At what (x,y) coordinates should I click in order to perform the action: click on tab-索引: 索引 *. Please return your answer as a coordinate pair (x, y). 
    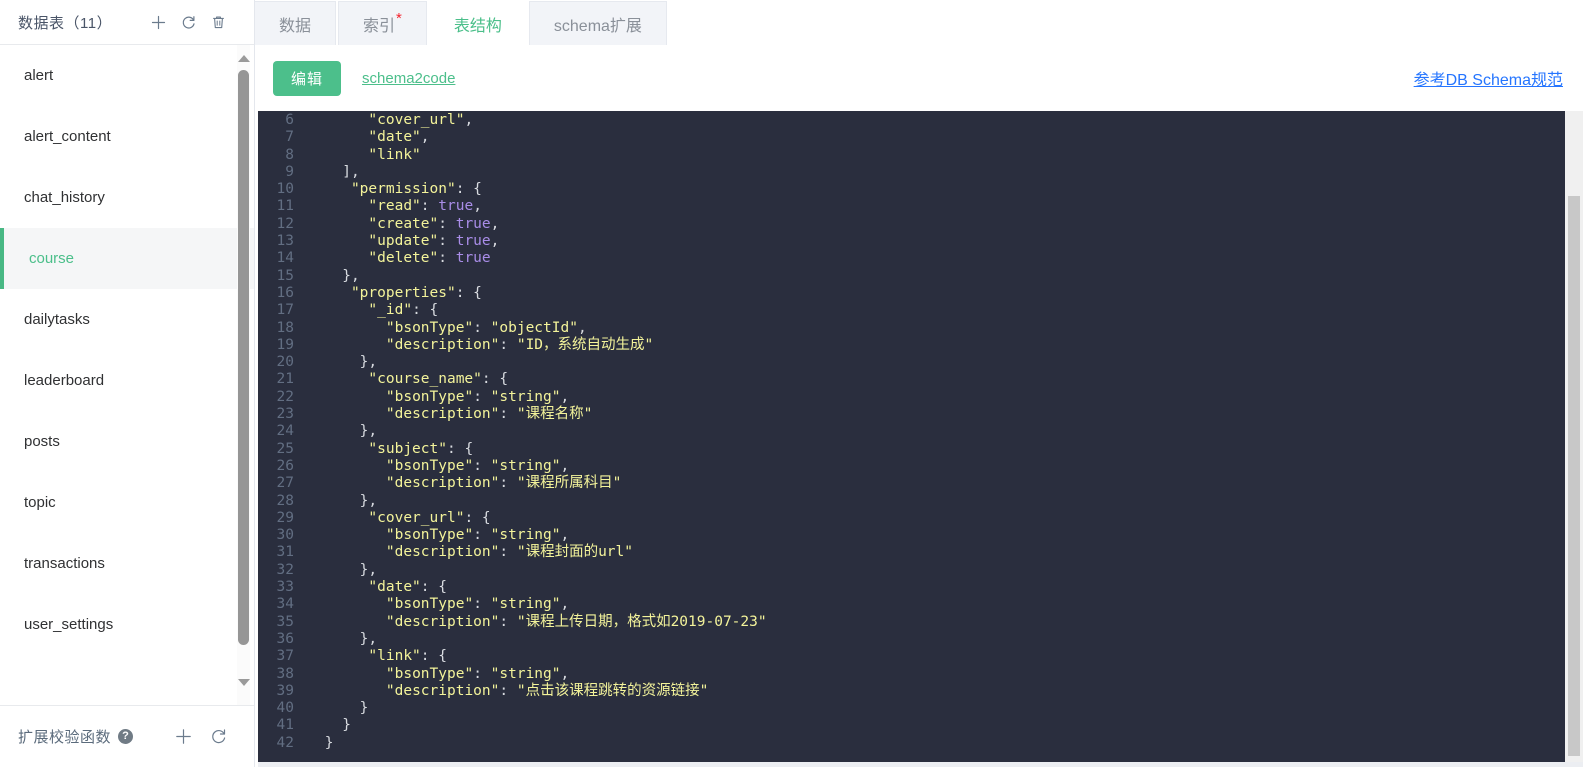
    Looking at the image, I should click on (382, 23).